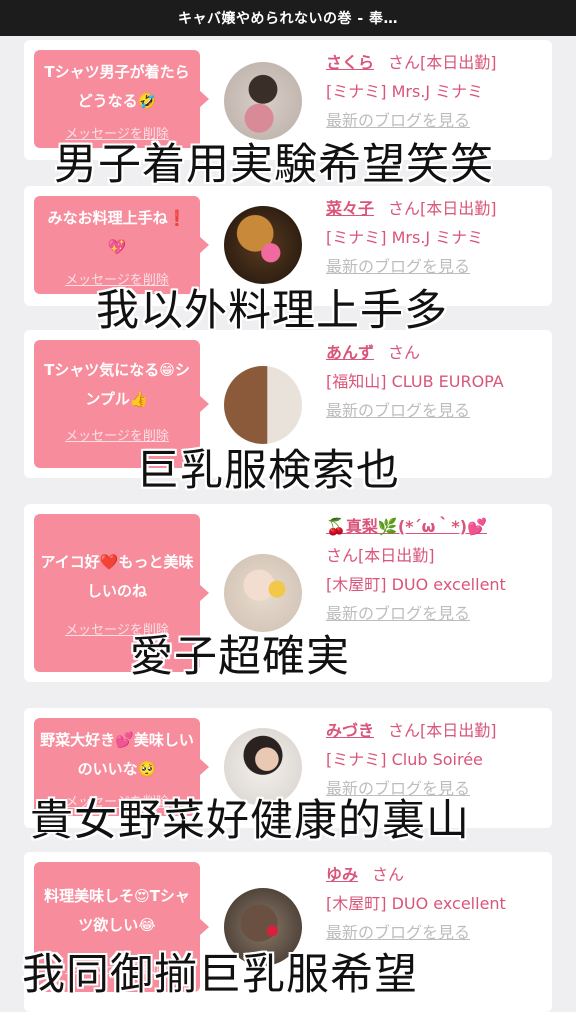  I want to click on profile-name-link: みづき, so click(350, 730).